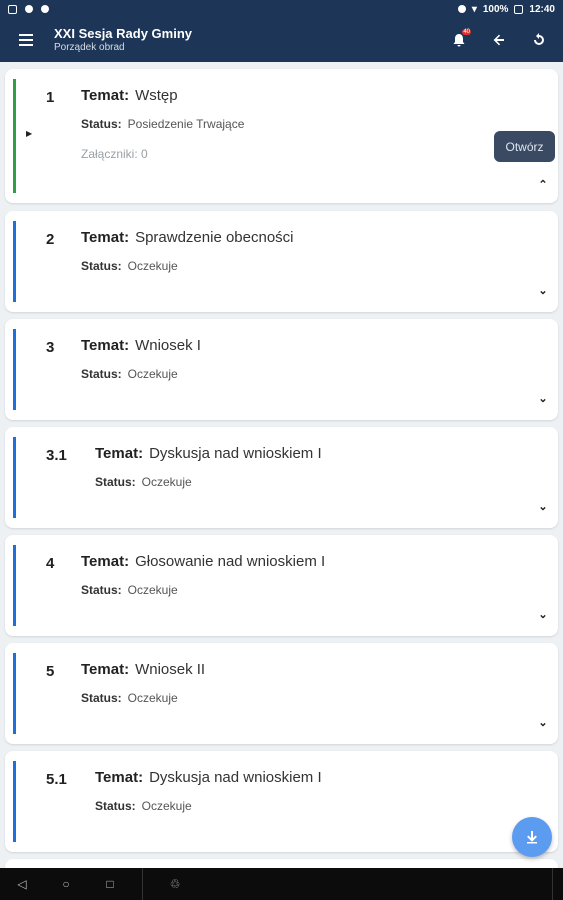 This screenshot has width=563, height=900. I want to click on agenda-item, so click(281, 863).